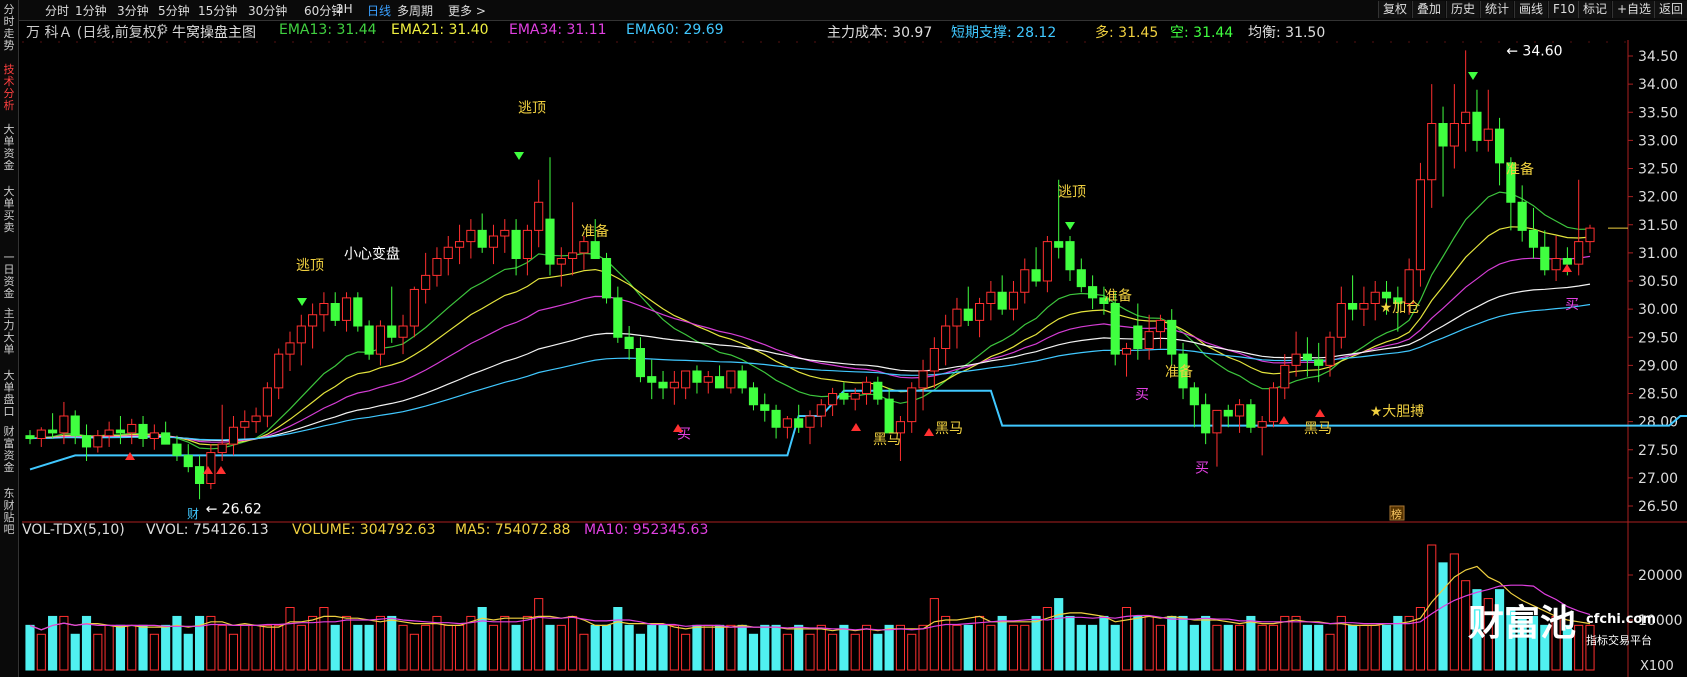 The width and height of the screenshot is (1687, 677). I want to click on vol-ma10-line, so click(810, 607).